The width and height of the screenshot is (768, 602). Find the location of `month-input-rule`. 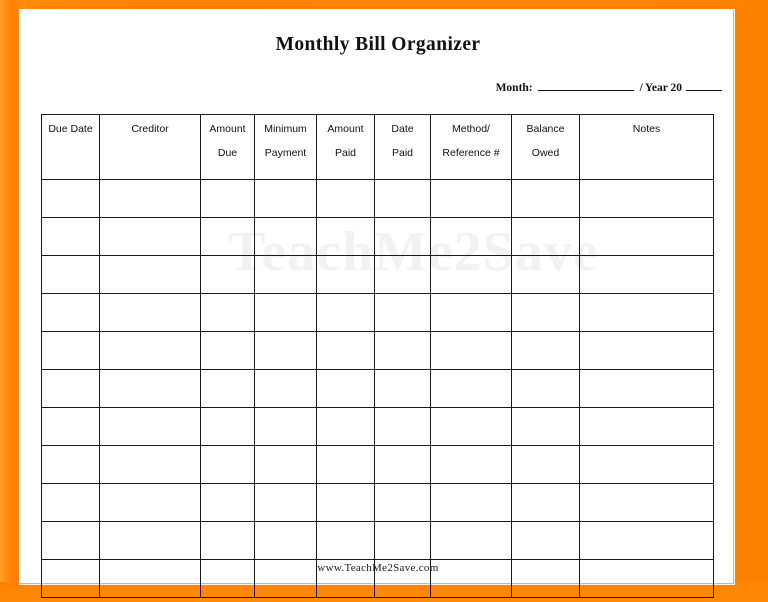

month-input-rule is located at coordinates (585, 90).